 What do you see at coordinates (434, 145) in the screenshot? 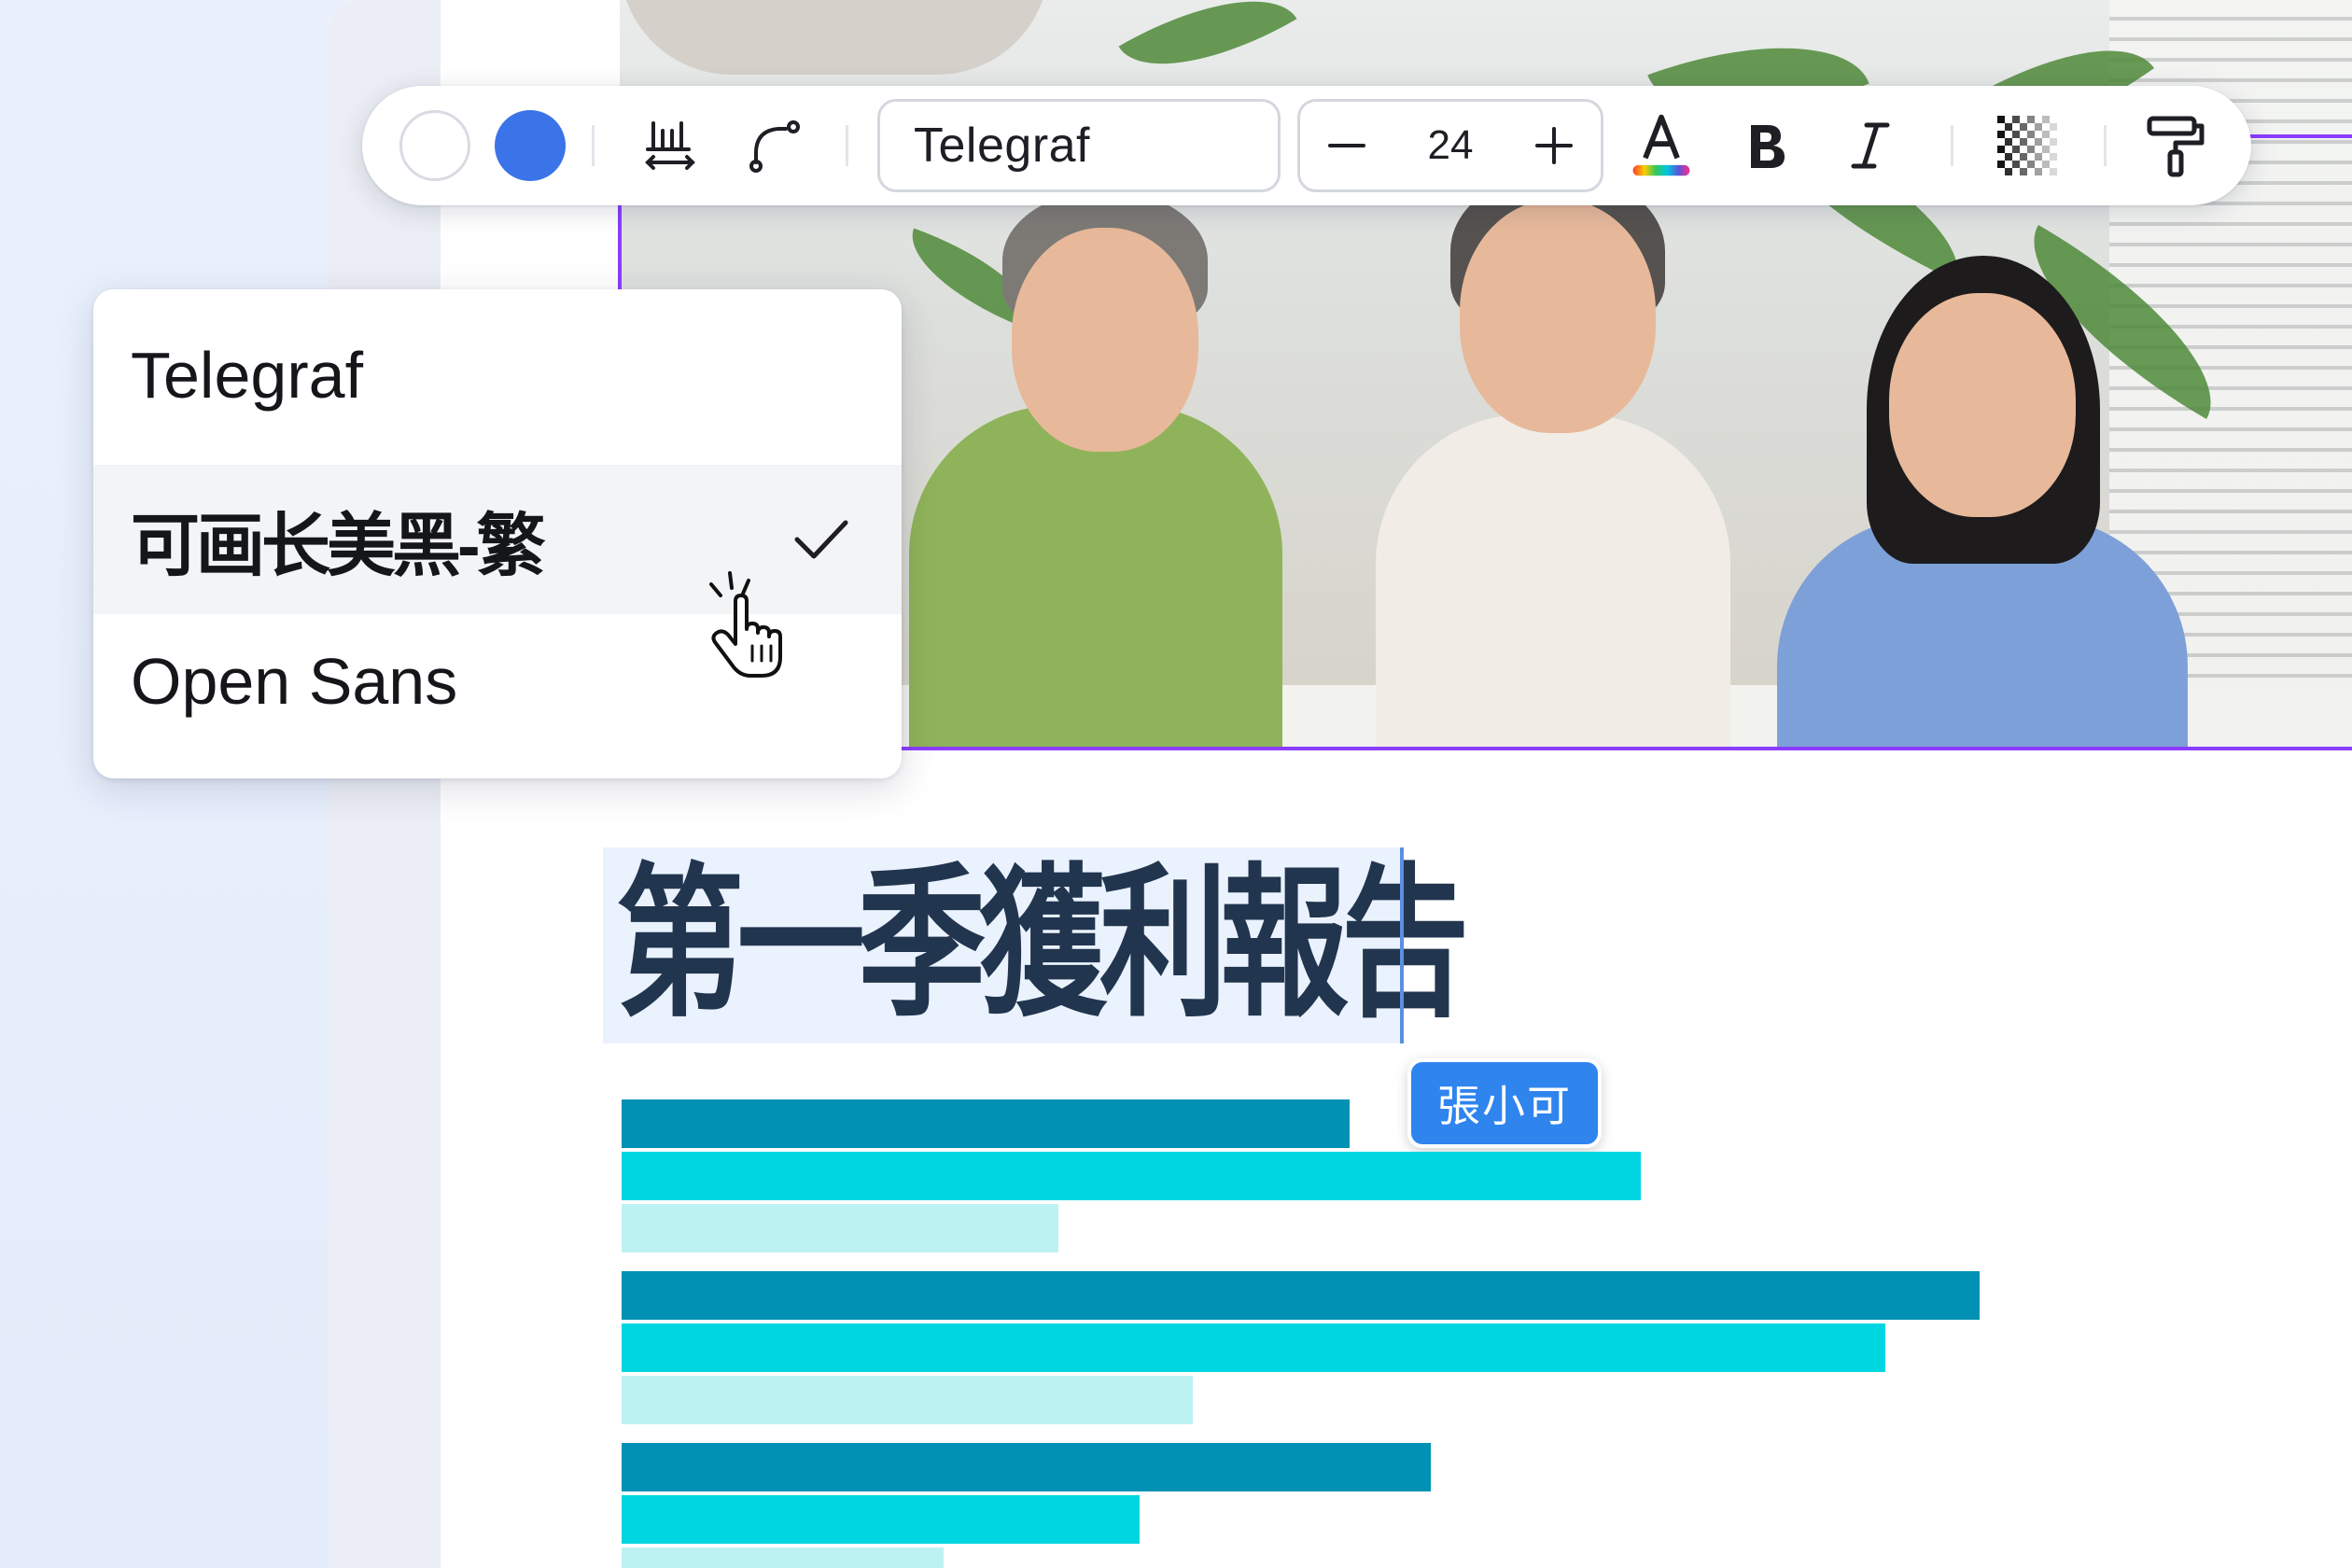
I see `fill-color-swatch` at bounding box center [434, 145].